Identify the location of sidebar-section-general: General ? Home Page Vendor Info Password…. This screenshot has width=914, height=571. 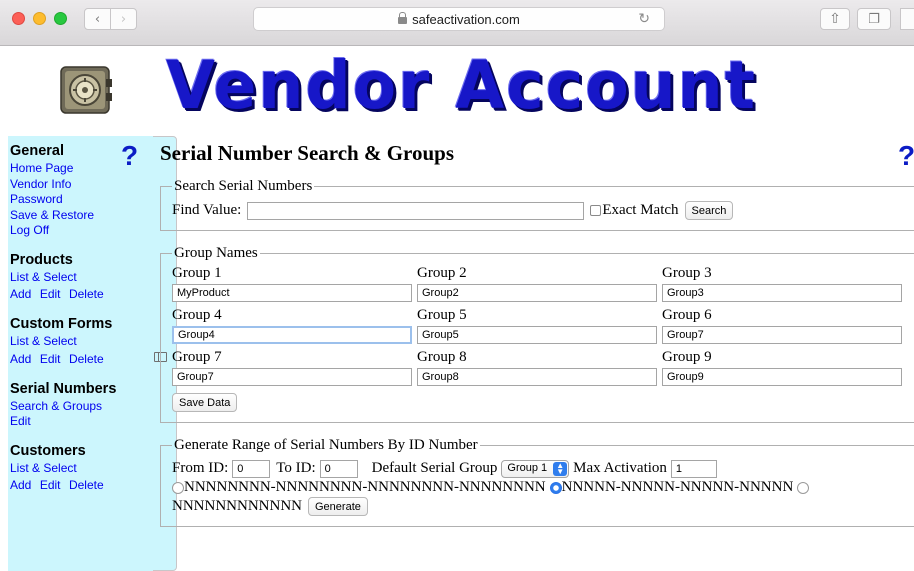
(80, 189).